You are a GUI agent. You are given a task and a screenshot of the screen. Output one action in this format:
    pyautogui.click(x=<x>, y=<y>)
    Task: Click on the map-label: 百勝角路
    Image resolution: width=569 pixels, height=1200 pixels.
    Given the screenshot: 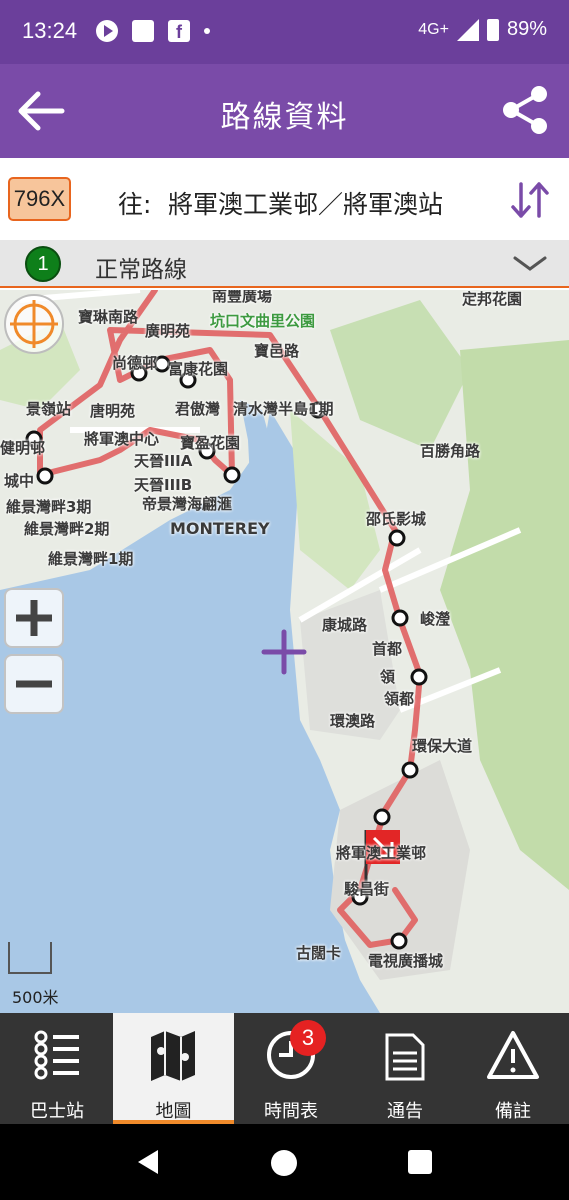 What is the action you would take?
    pyautogui.click(x=450, y=451)
    